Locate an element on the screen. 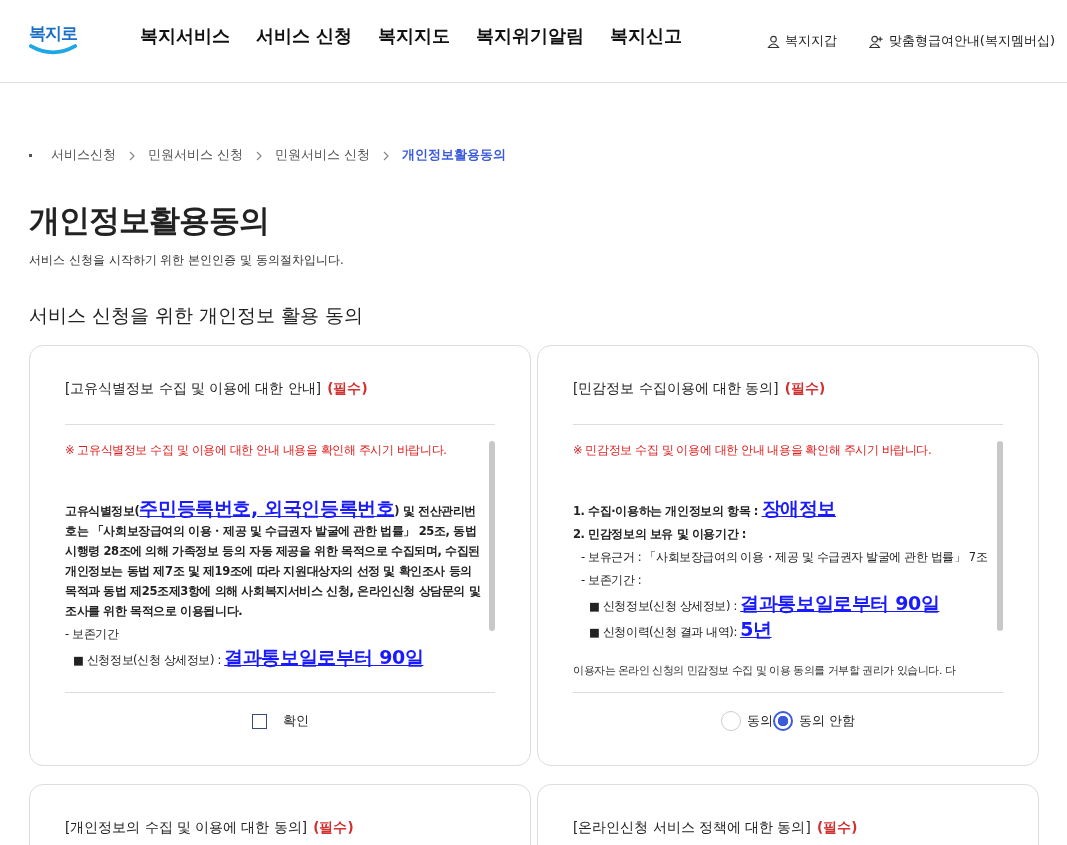 The width and height of the screenshot is (1067, 845). header-link: 복지지갑 is located at coordinates (801, 41).